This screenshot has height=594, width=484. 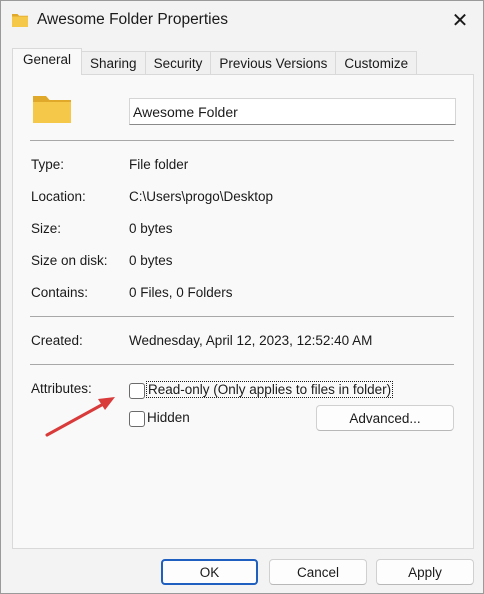 What do you see at coordinates (132, 19) in the screenshot?
I see `window-title: Awesome Folder Properties` at bounding box center [132, 19].